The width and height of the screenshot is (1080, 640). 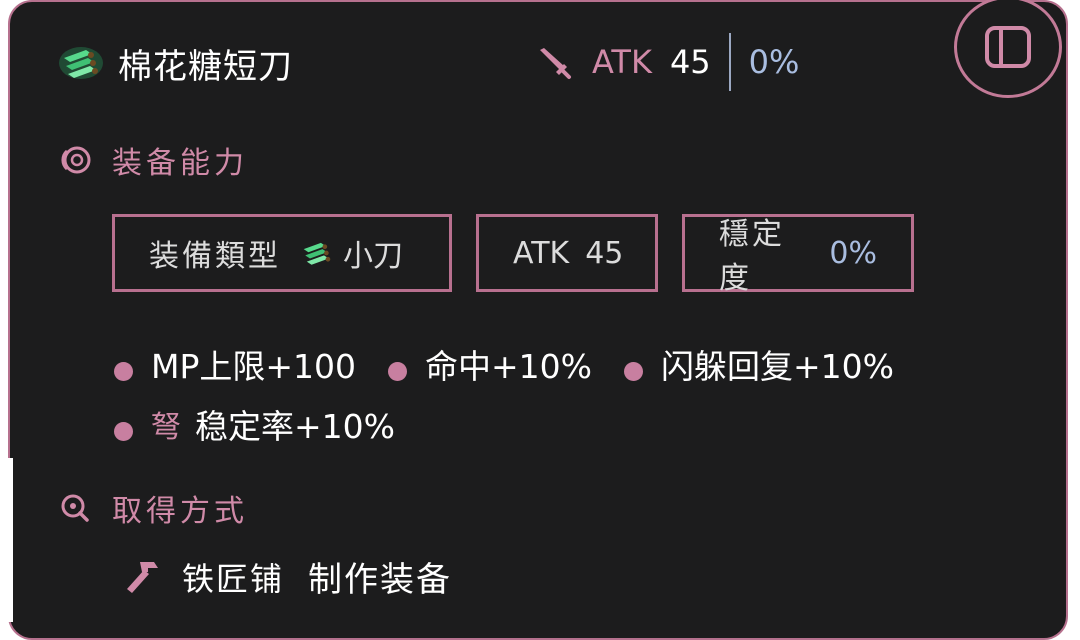 I want to click on source-method: 制作装备, so click(x=380, y=580).